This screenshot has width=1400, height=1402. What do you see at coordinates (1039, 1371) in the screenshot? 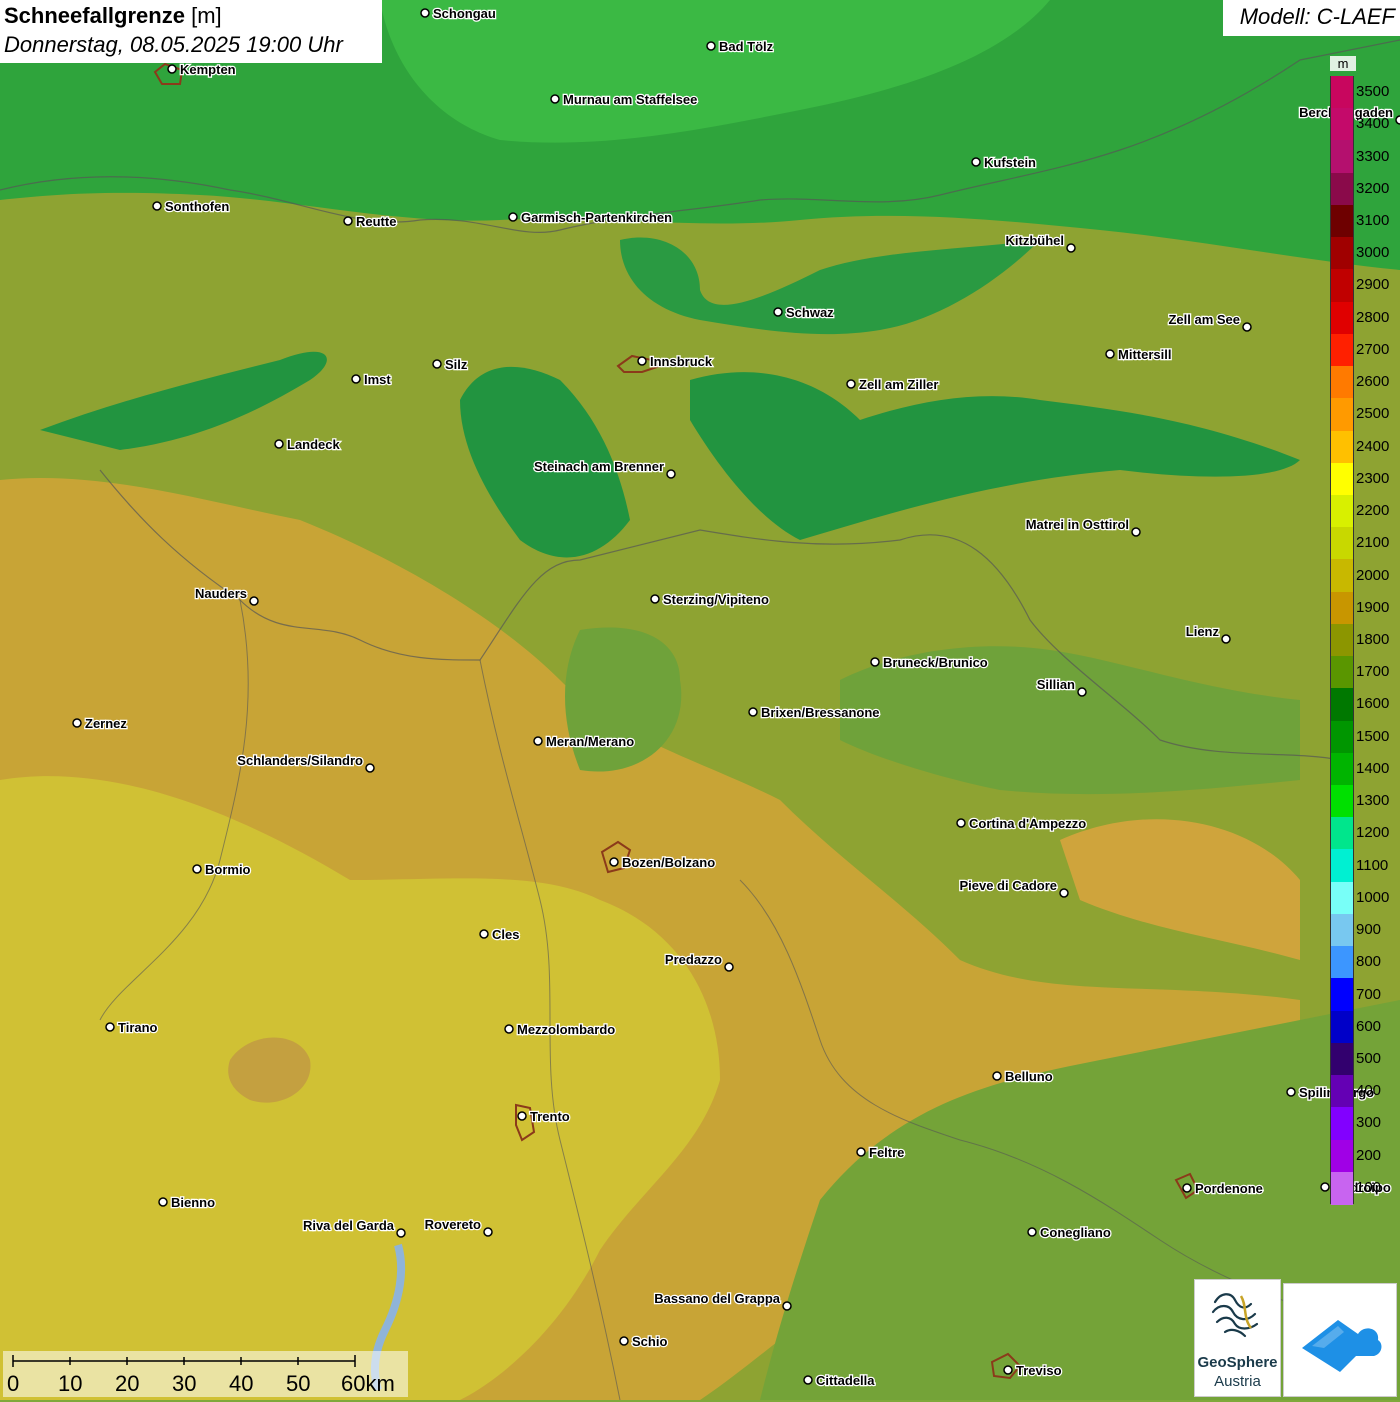
I see `city-label: Treviso` at bounding box center [1039, 1371].